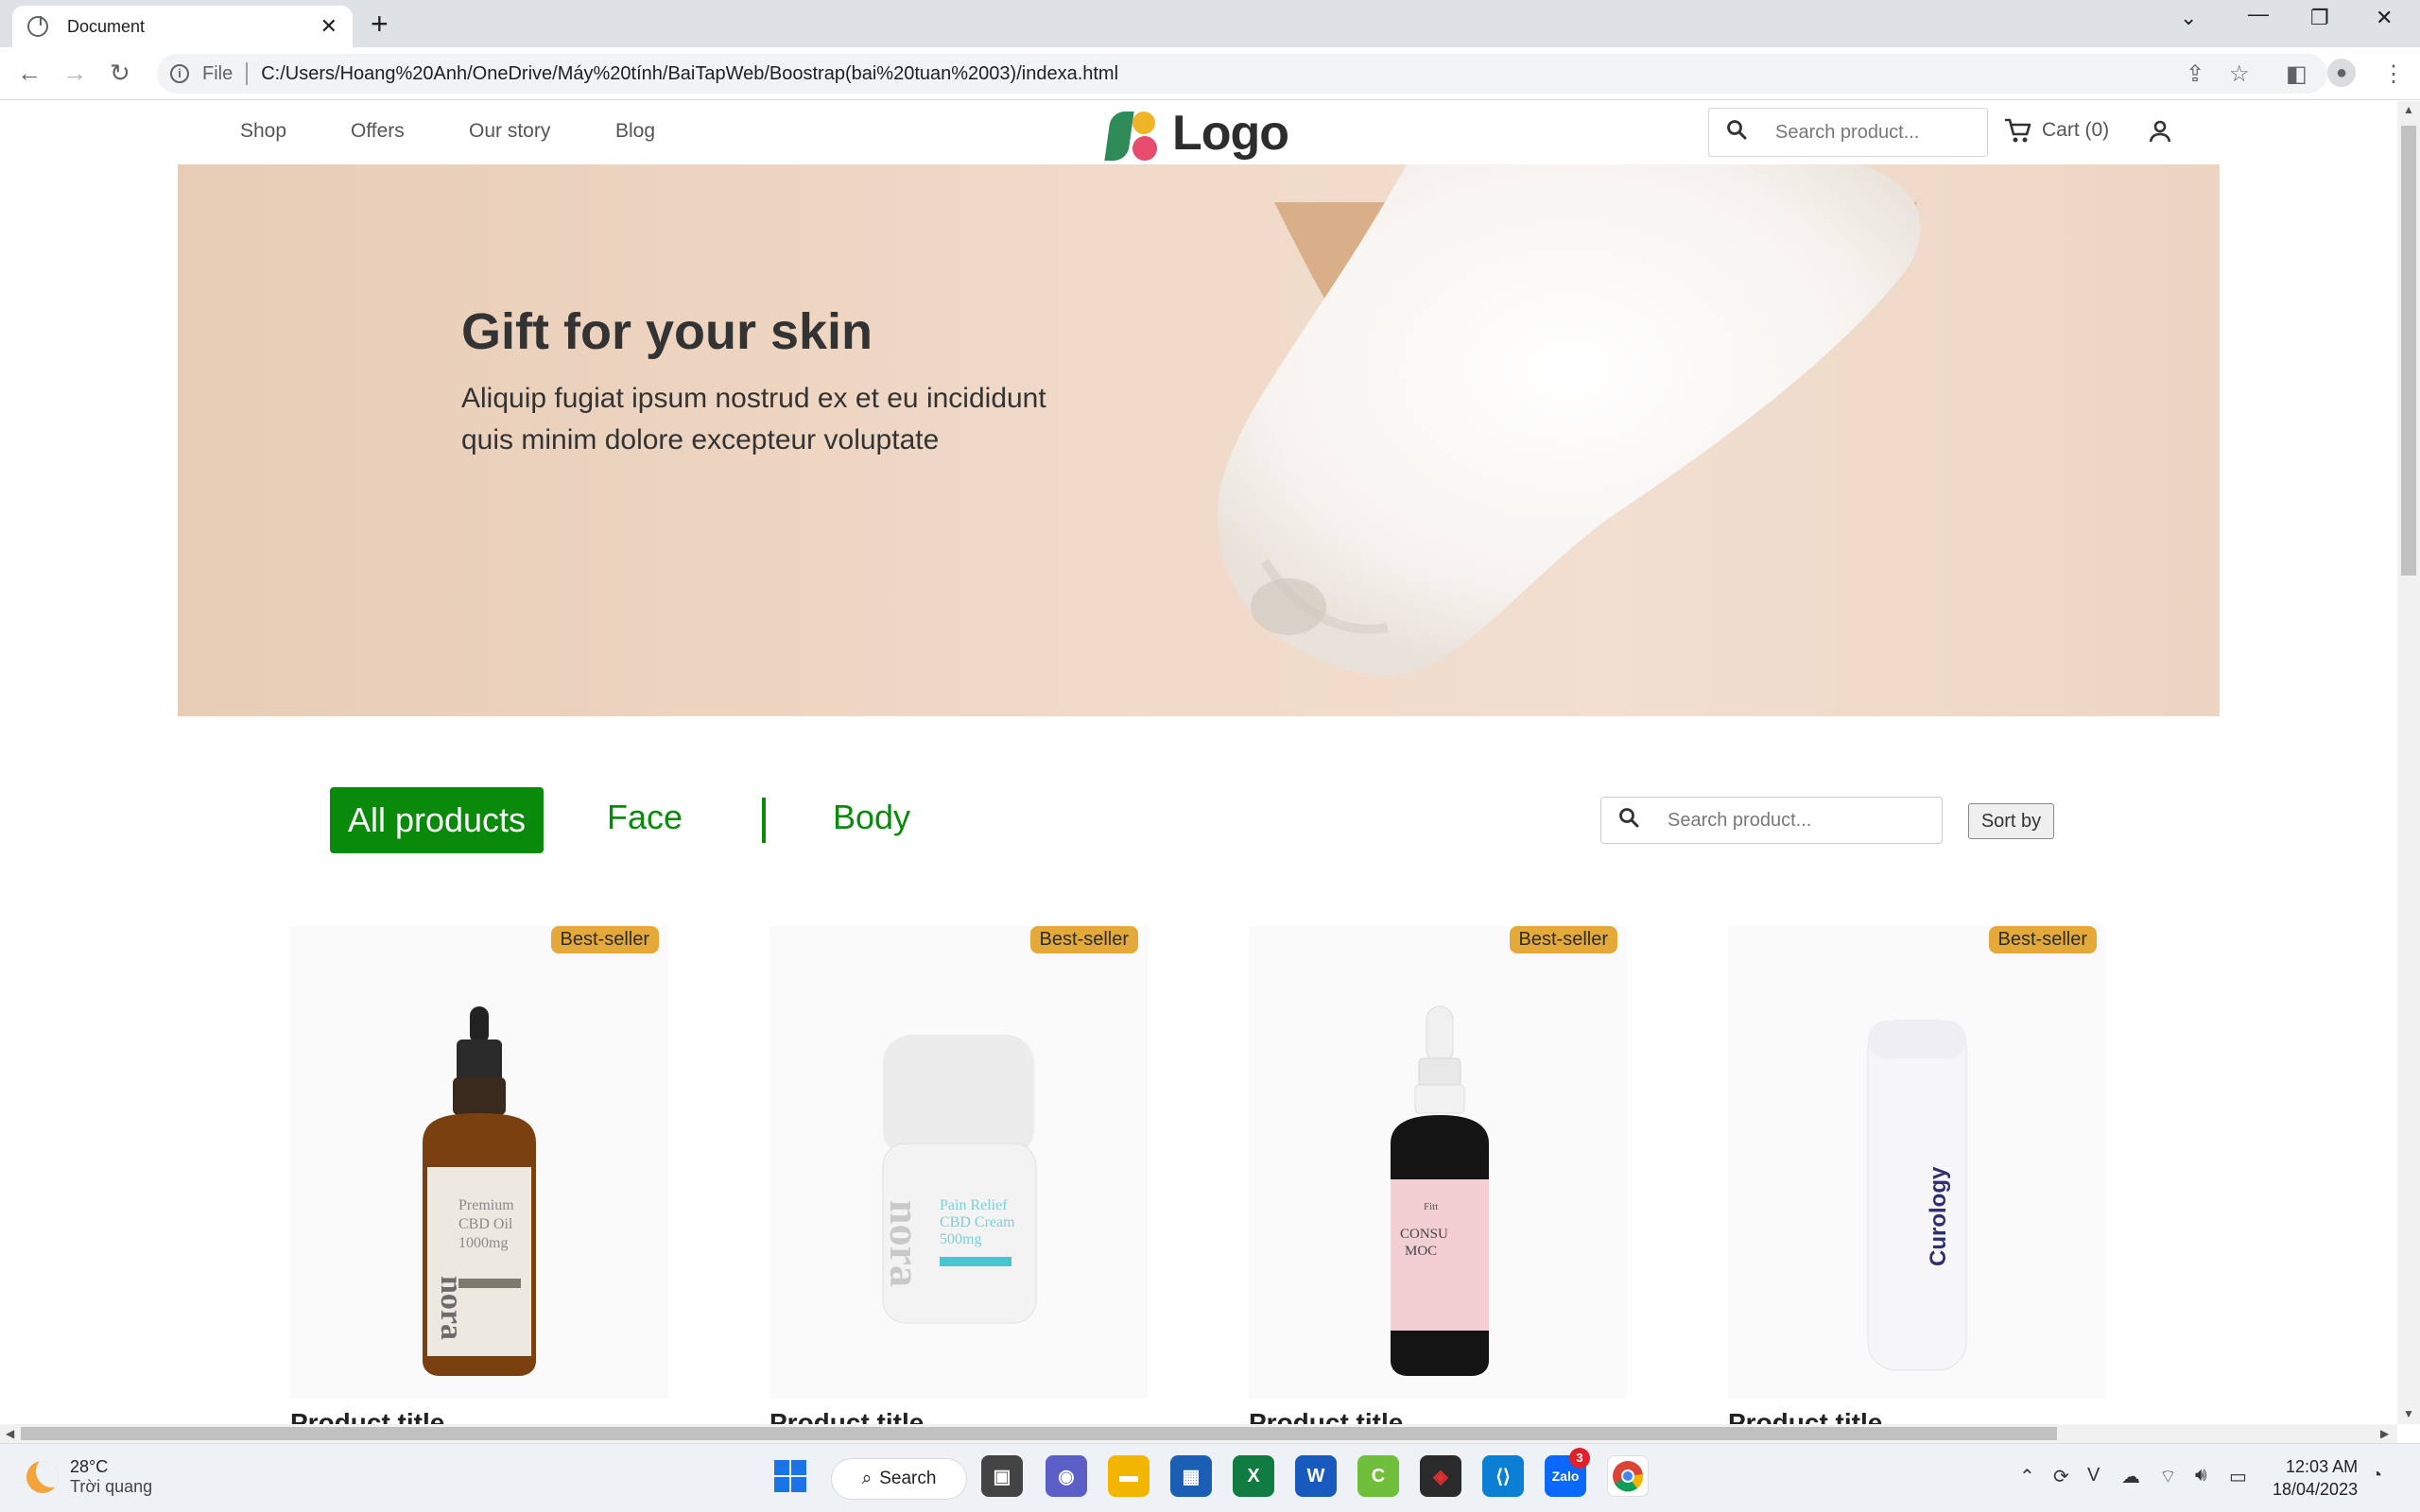  Describe the element at coordinates (1628, 1476) in the screenshot. I see `chrome-icon` at that location.